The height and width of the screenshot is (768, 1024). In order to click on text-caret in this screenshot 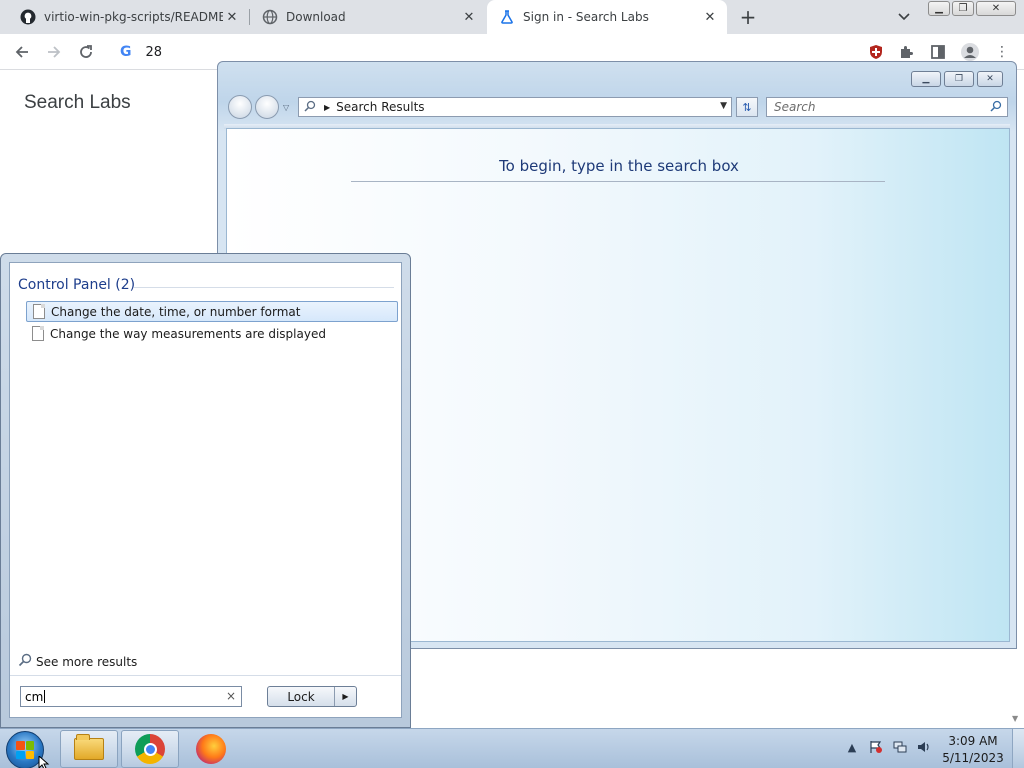, I will do `click(45, 696)`.